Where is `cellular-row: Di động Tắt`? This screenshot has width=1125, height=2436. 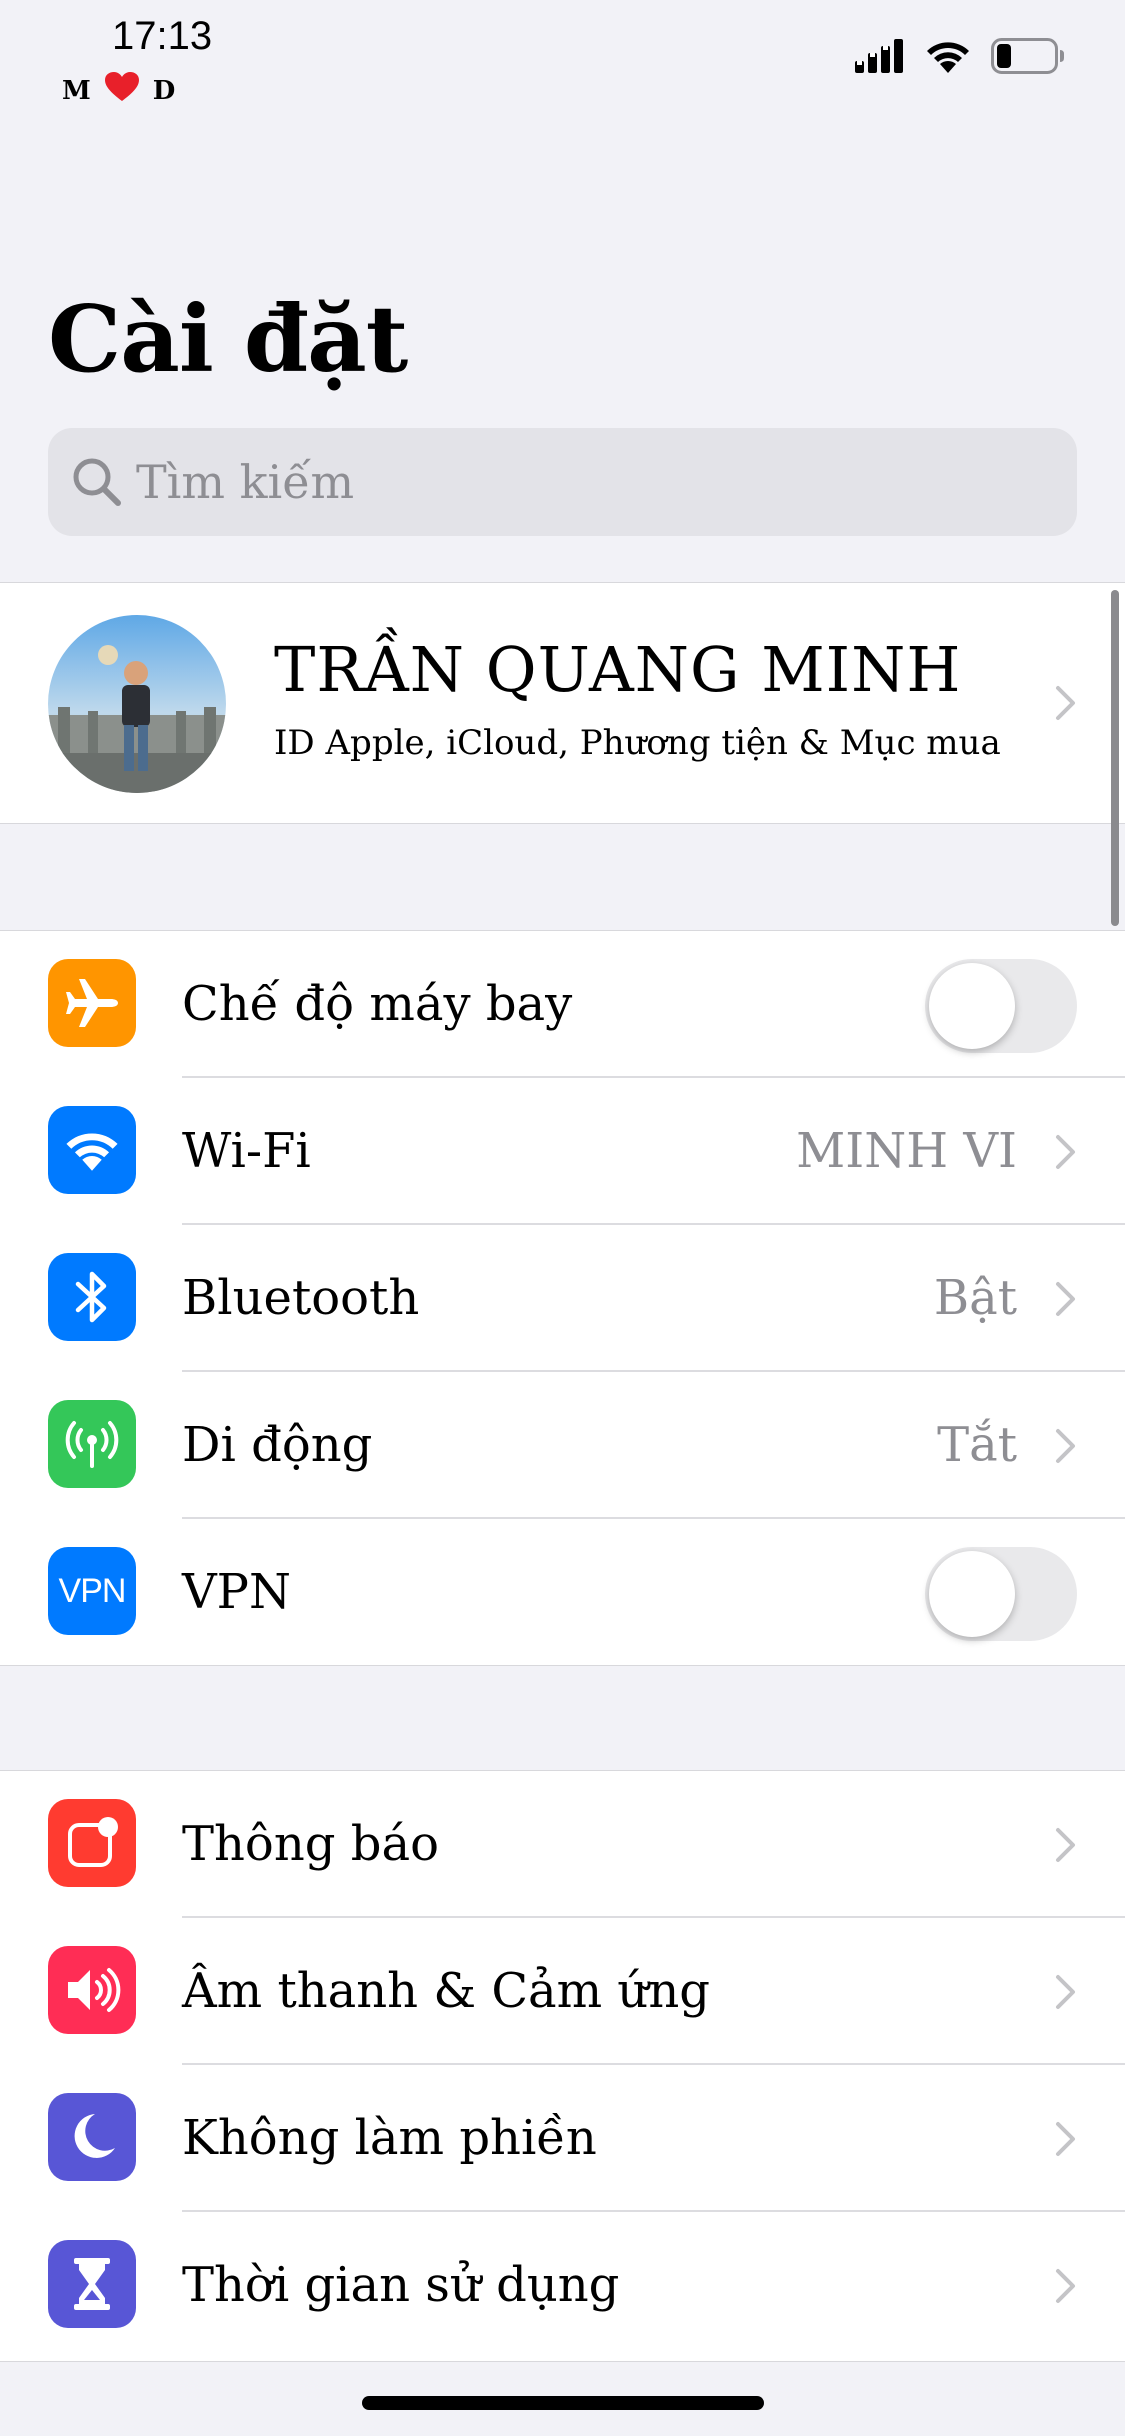 cellular-row: Di động Tắt is located at coordinates (562, 1445).